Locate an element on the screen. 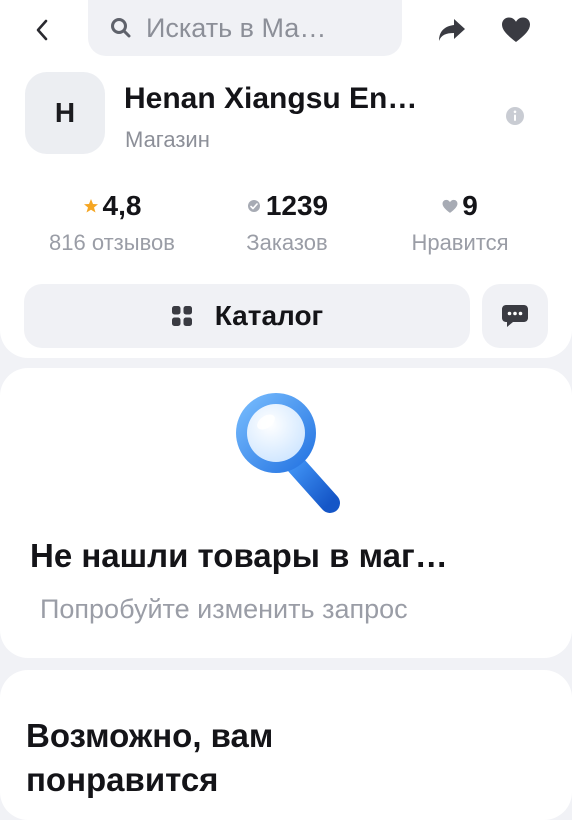 The width and height of the screenshot is (572, 820). share-button is located at coordinates (452, 30).